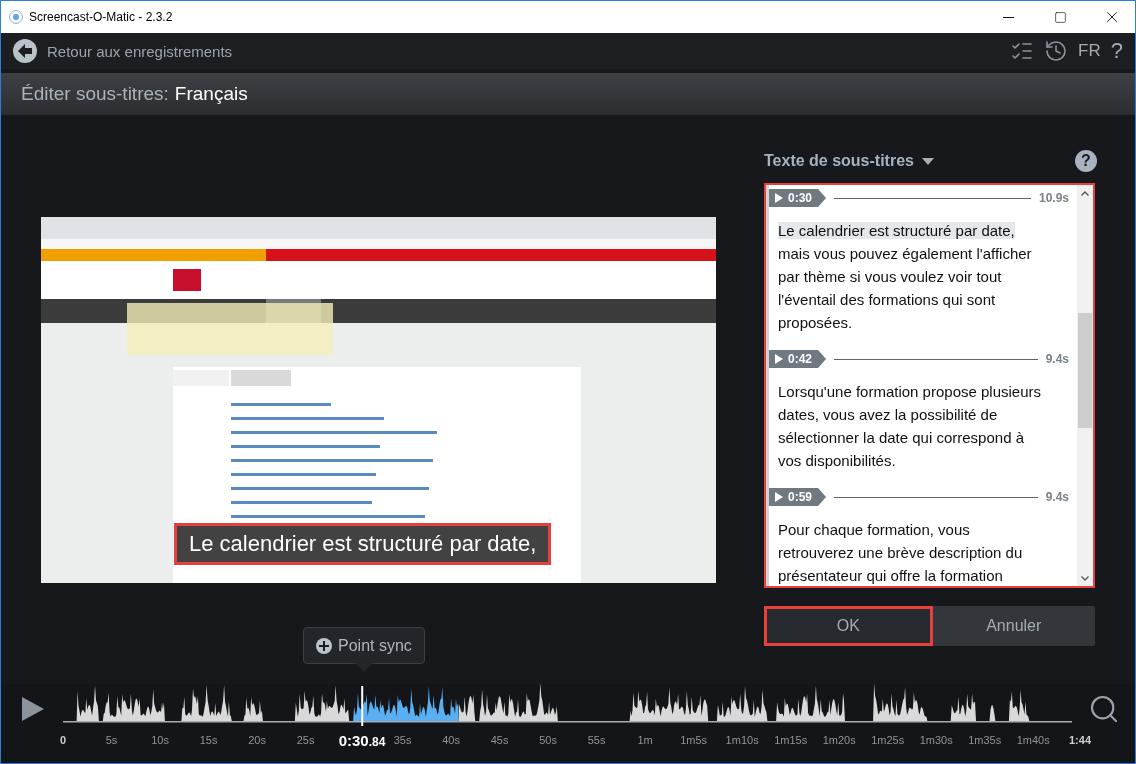 This screenshot has height=764, width=1136. What do you see at coordinates (1089, 51) in the screenshot?
I see `language-button: FR` at bounding box center [1089, 51].